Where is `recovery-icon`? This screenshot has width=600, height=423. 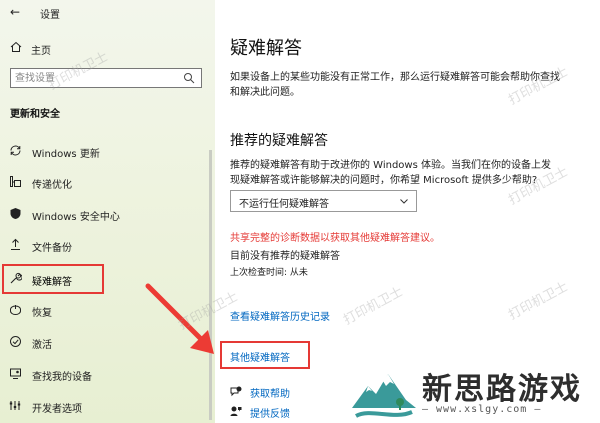
recovery-icon is located at coordinates (15, 310).